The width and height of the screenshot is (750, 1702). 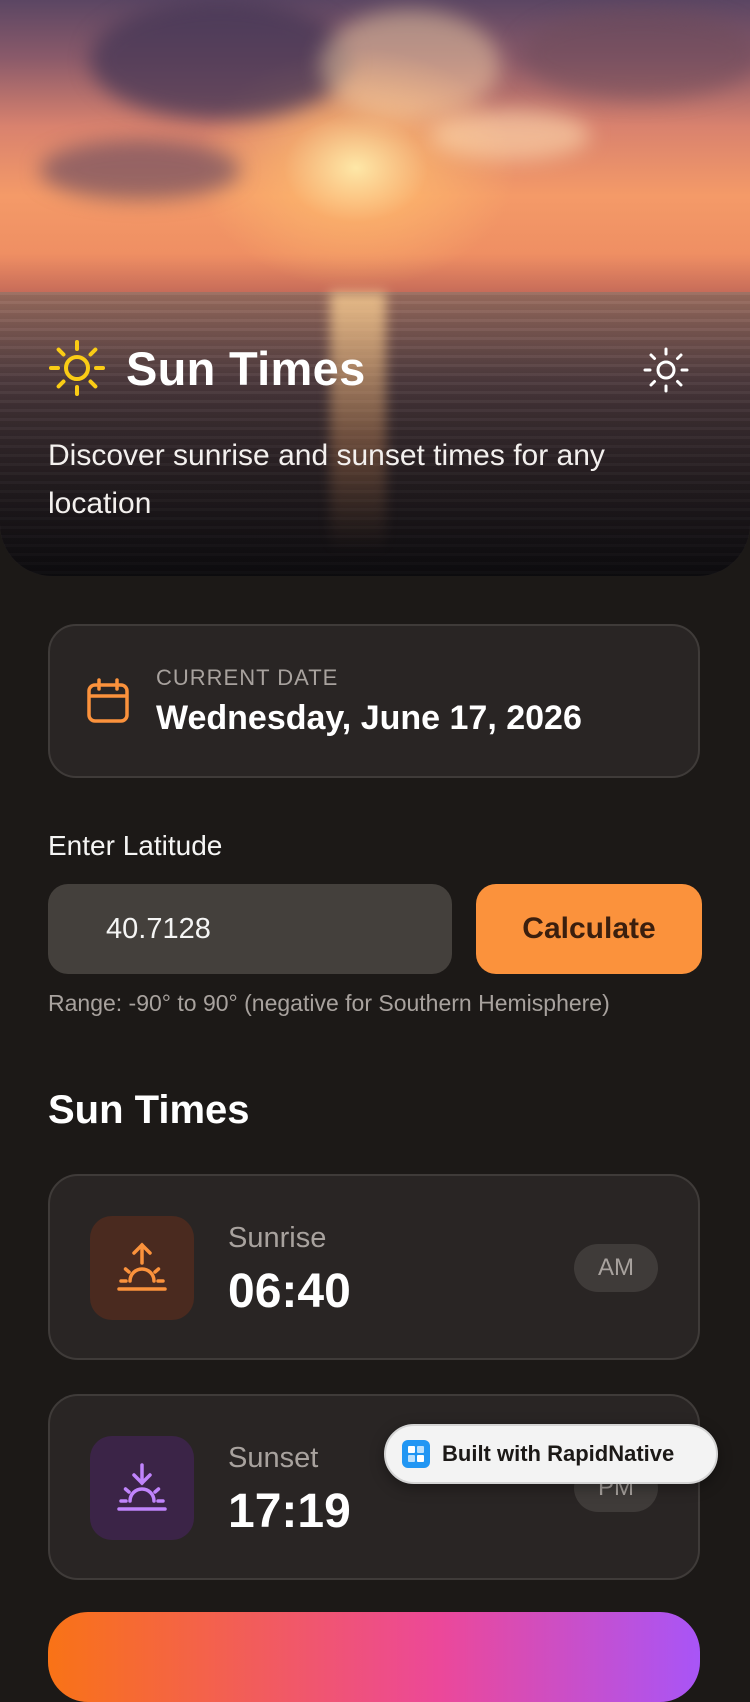 What do you see at coordinates (135, 845) in the screenshot?
I see `latitude-label: Enter Latitude` at bounding box center [135, 845].